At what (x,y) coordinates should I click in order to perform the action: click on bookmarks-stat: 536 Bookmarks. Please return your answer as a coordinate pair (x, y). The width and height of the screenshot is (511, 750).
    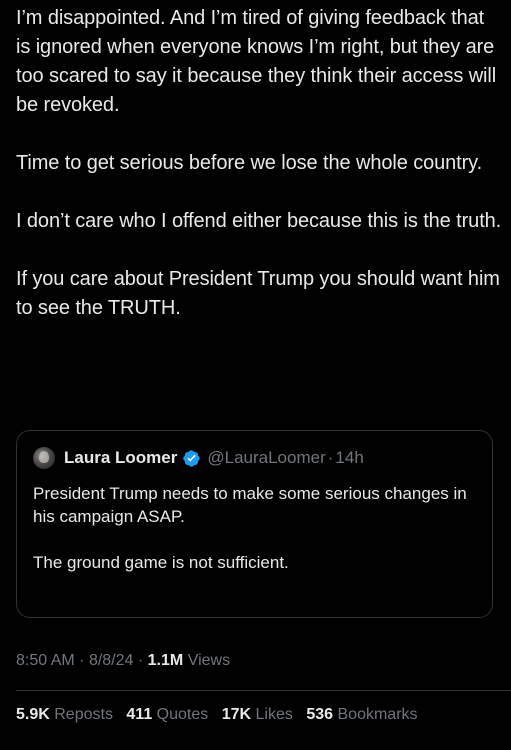
    Looking at the image, I should click on (361, 714).